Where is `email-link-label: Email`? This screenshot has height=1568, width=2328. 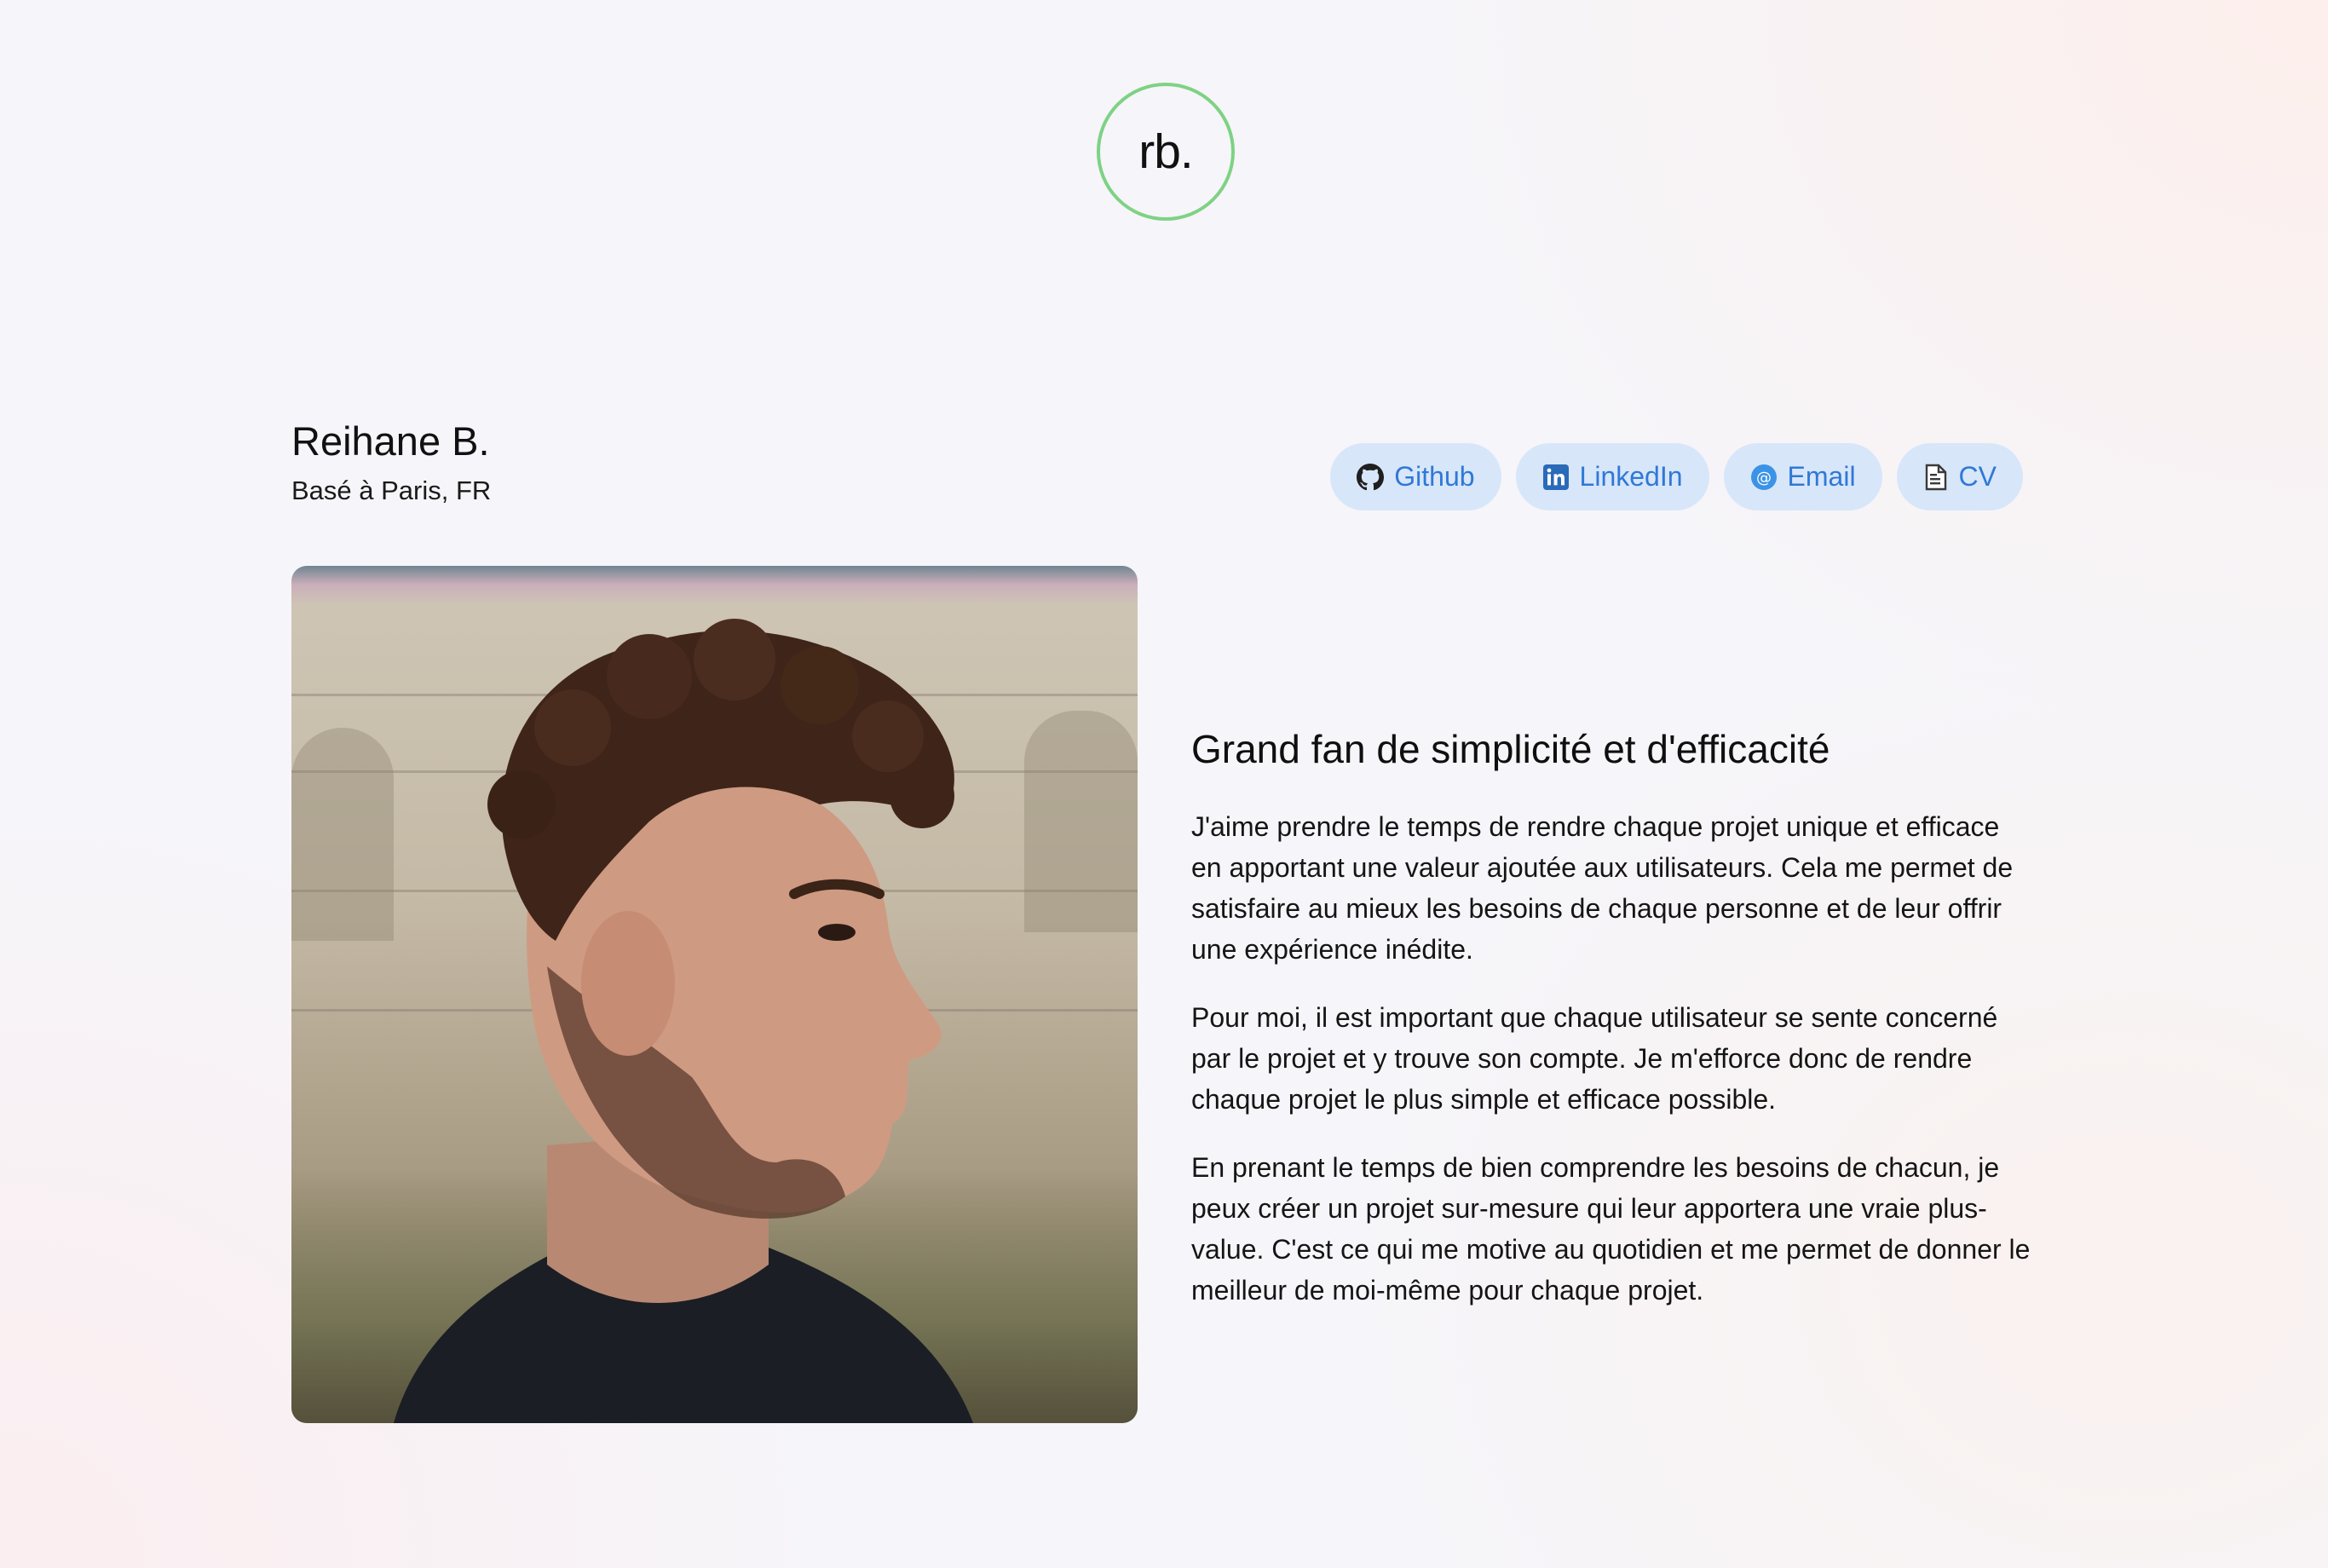
email-link-label: Email is located at coordinates (1821, 476).